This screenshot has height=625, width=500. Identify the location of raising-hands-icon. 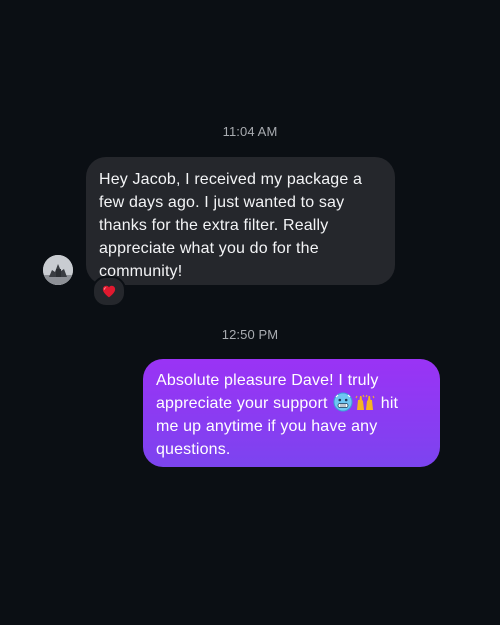
(365, 402).